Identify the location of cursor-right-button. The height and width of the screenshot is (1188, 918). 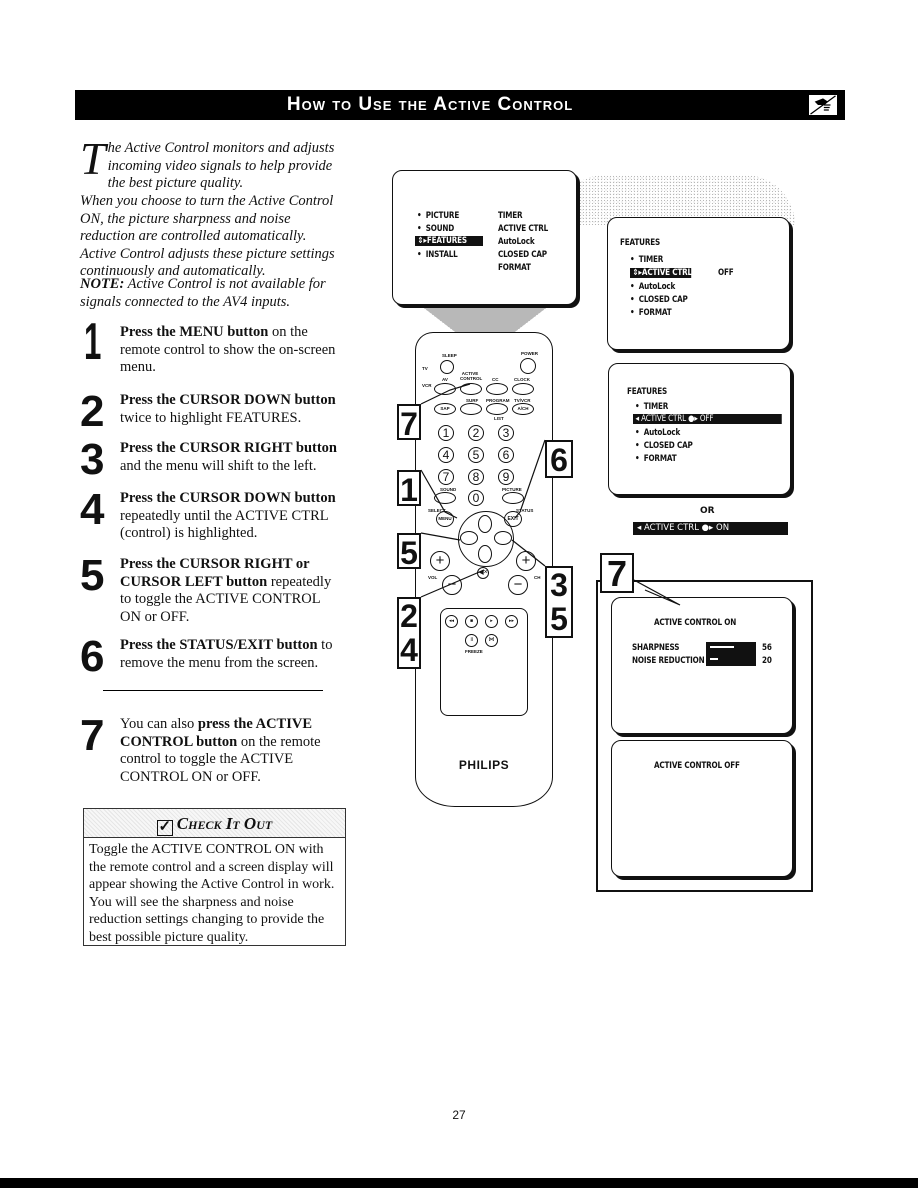
(503, 538).